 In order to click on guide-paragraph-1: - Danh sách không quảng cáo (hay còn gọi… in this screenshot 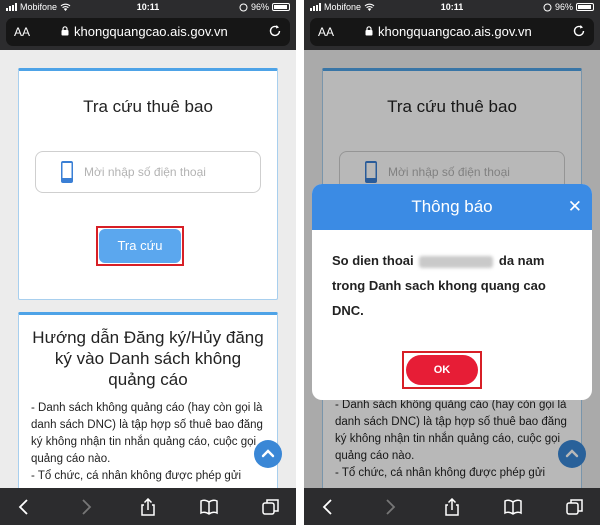, I will do `click(147, 433)`.